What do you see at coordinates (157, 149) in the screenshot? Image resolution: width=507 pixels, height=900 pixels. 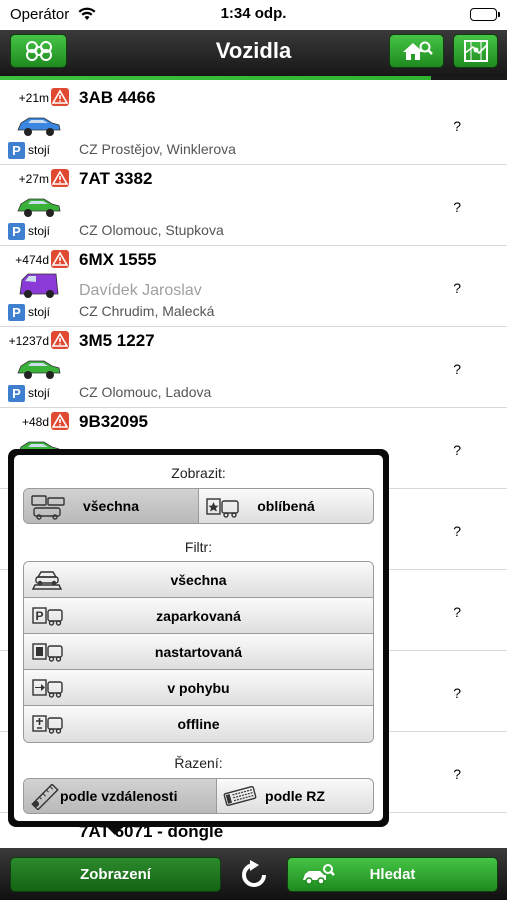 I see `vehicle-location: CZ Prostějov, Winklerova` at bounding box center [157, 149].